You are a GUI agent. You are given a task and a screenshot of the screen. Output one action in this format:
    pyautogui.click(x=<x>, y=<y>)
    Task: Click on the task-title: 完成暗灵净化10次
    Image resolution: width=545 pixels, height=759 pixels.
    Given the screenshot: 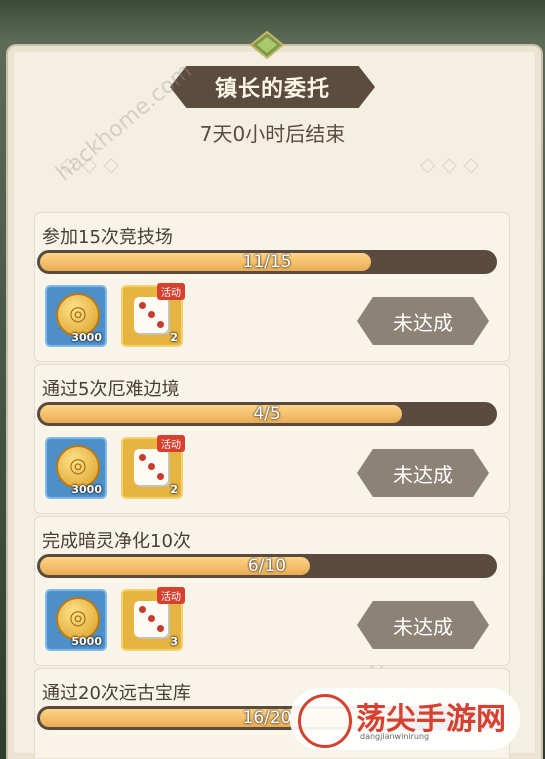 What is the action you would take?
    pyautogui.click(x=116, y=541)
    